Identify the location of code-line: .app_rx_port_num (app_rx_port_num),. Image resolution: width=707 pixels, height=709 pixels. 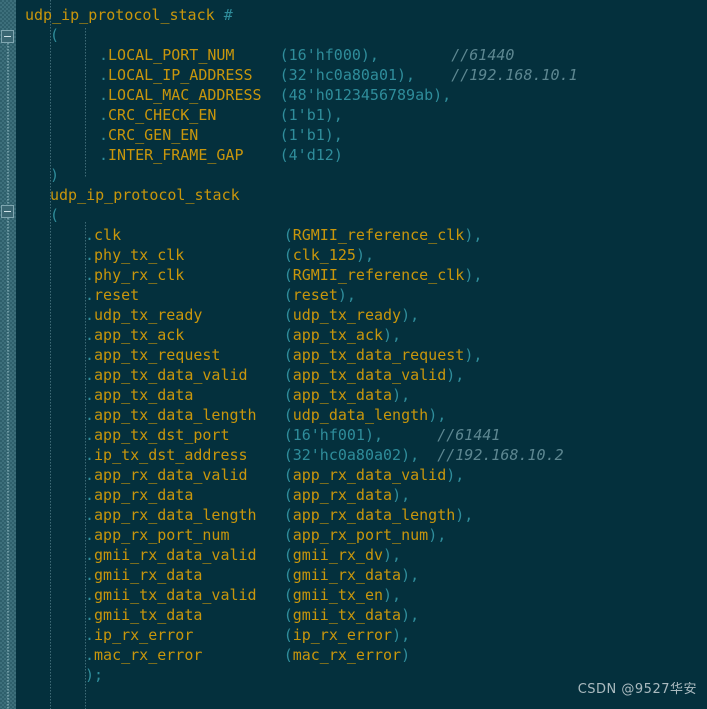
(361, 535).